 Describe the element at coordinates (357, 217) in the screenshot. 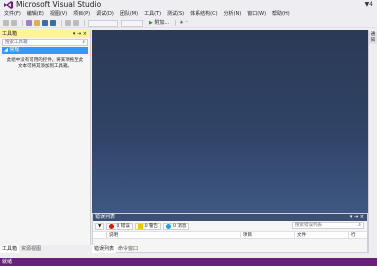

I see `error-list-window-controls: ▾ ⇥ ×` at that location.